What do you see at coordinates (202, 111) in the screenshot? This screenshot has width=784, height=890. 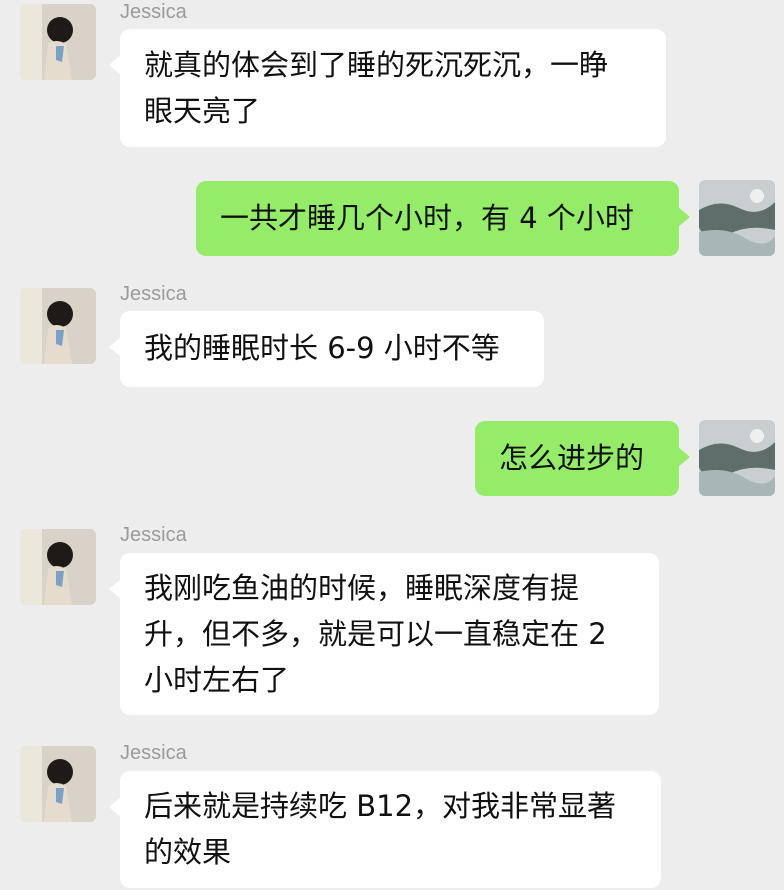 I see `message-text-line: 眼天亮了` at bounding box center [202, 111].